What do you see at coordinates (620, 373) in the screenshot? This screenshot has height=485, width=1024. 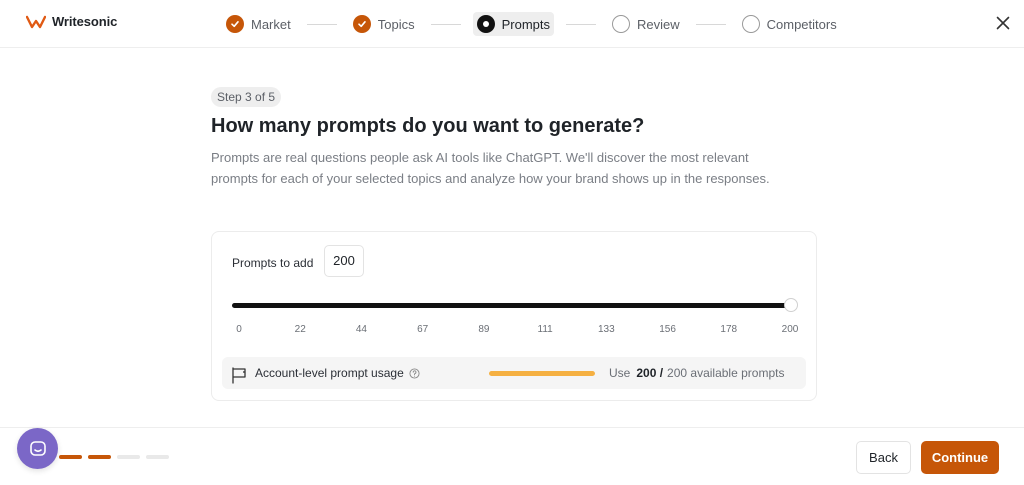 I see `usage-prefix: Use` at bounding box center [620, 373].